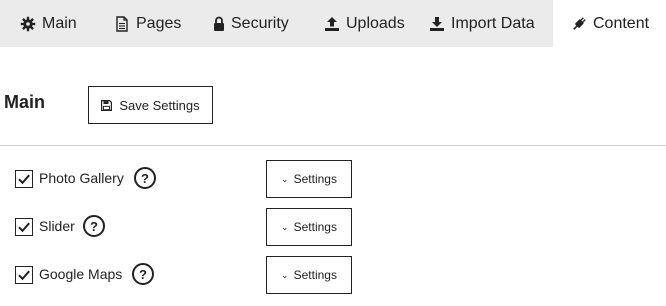 The width and height of the screenshot is (666, 306). What do you see at coordinates (375, 23) in the screenshot?
I see `tab-uploads-label: Uploads` at bounding box center [375, 23].